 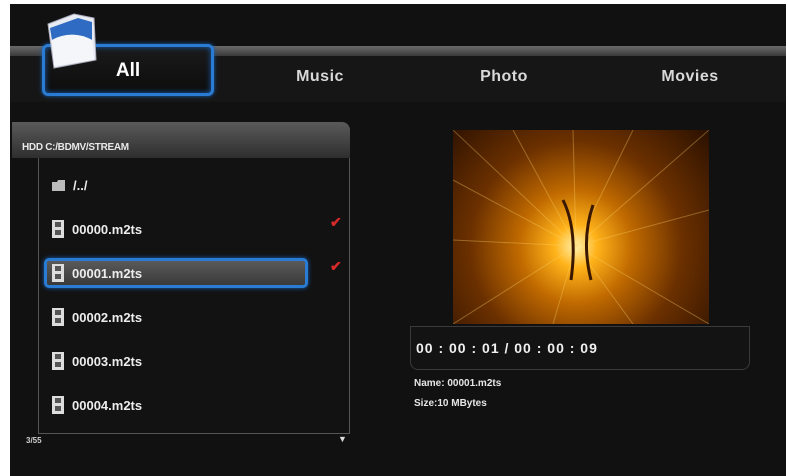 I want to click on tab-photo: Photo, so click(x=504, y=77).